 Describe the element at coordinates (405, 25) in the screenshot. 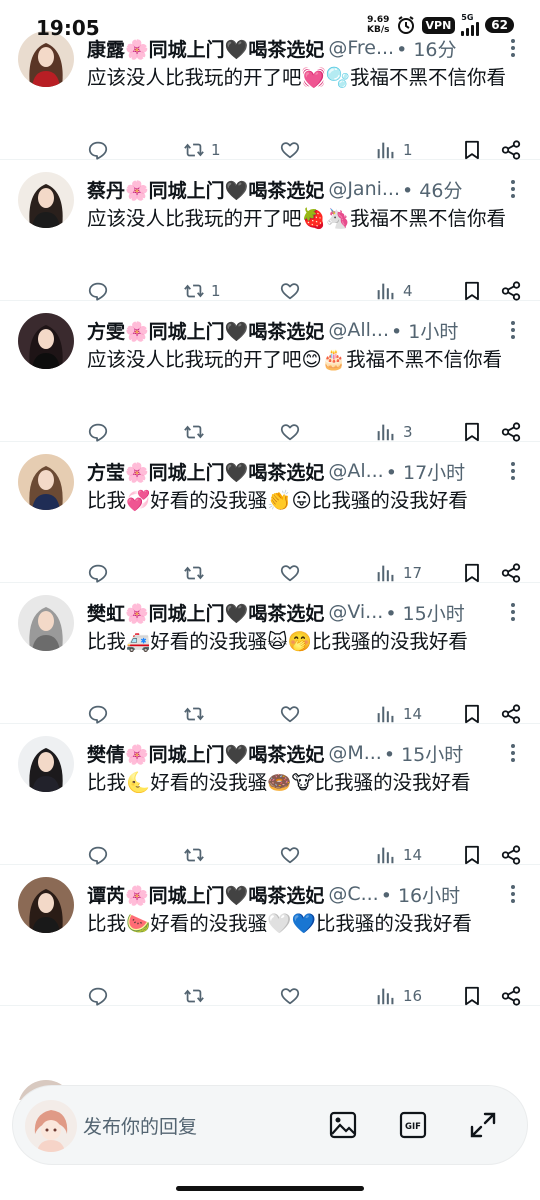

I see `alarm-icon` at that location.